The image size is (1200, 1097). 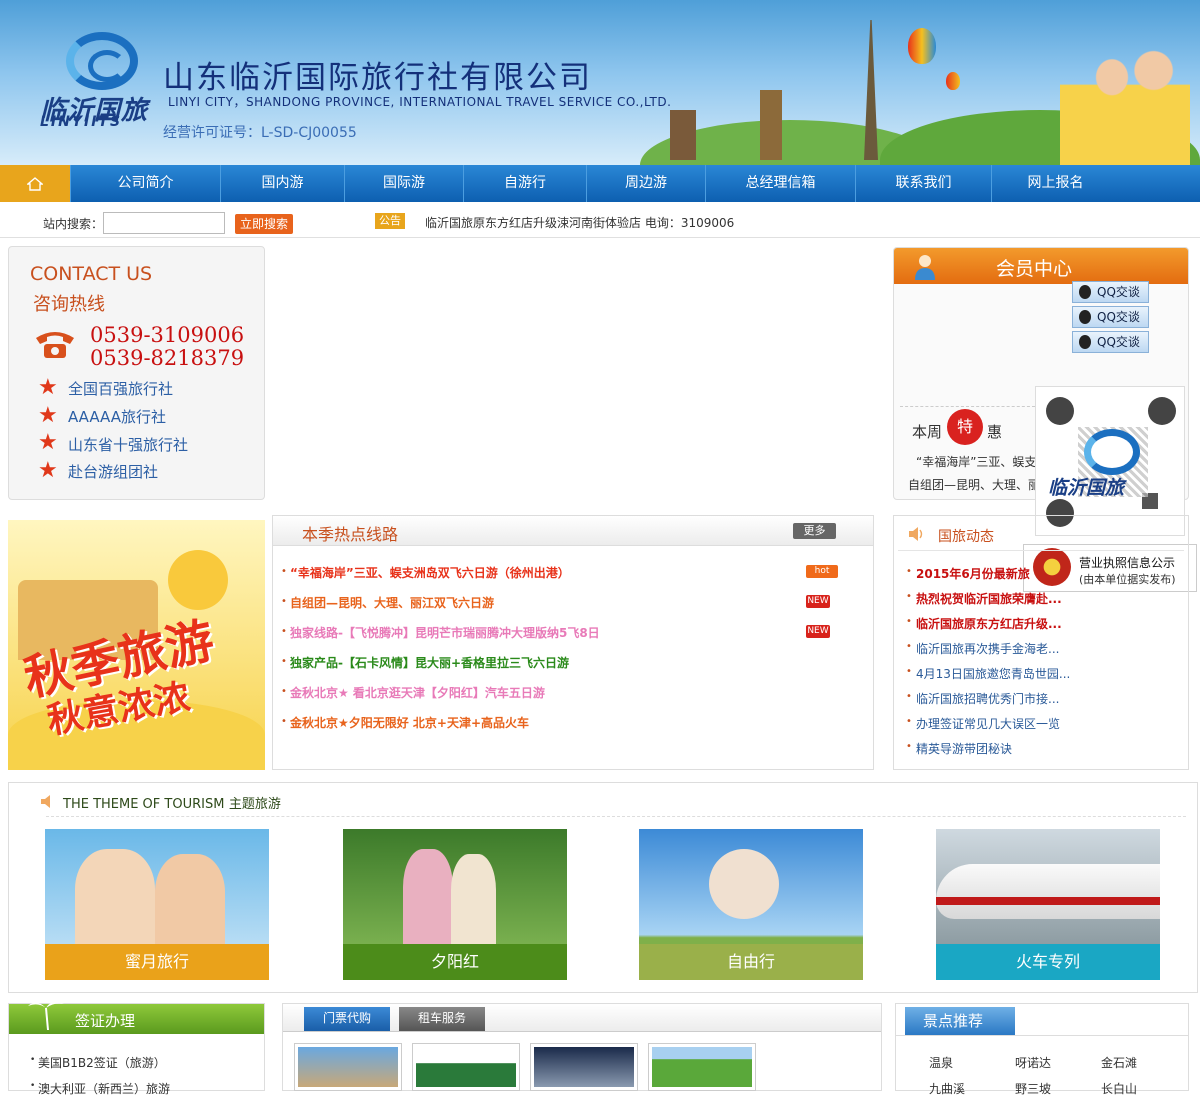 What do you see at coordinates (818, 601) in the screenshot?
I see `new-badge: NEW` at bounding box center [818, 601].